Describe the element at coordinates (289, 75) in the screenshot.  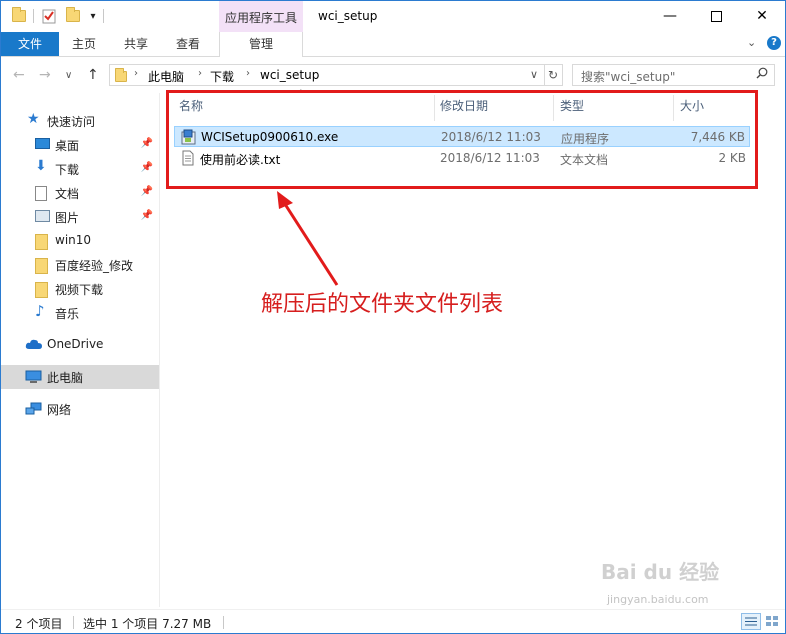
I see `breadcrumb-current: wci_setup` at that location.